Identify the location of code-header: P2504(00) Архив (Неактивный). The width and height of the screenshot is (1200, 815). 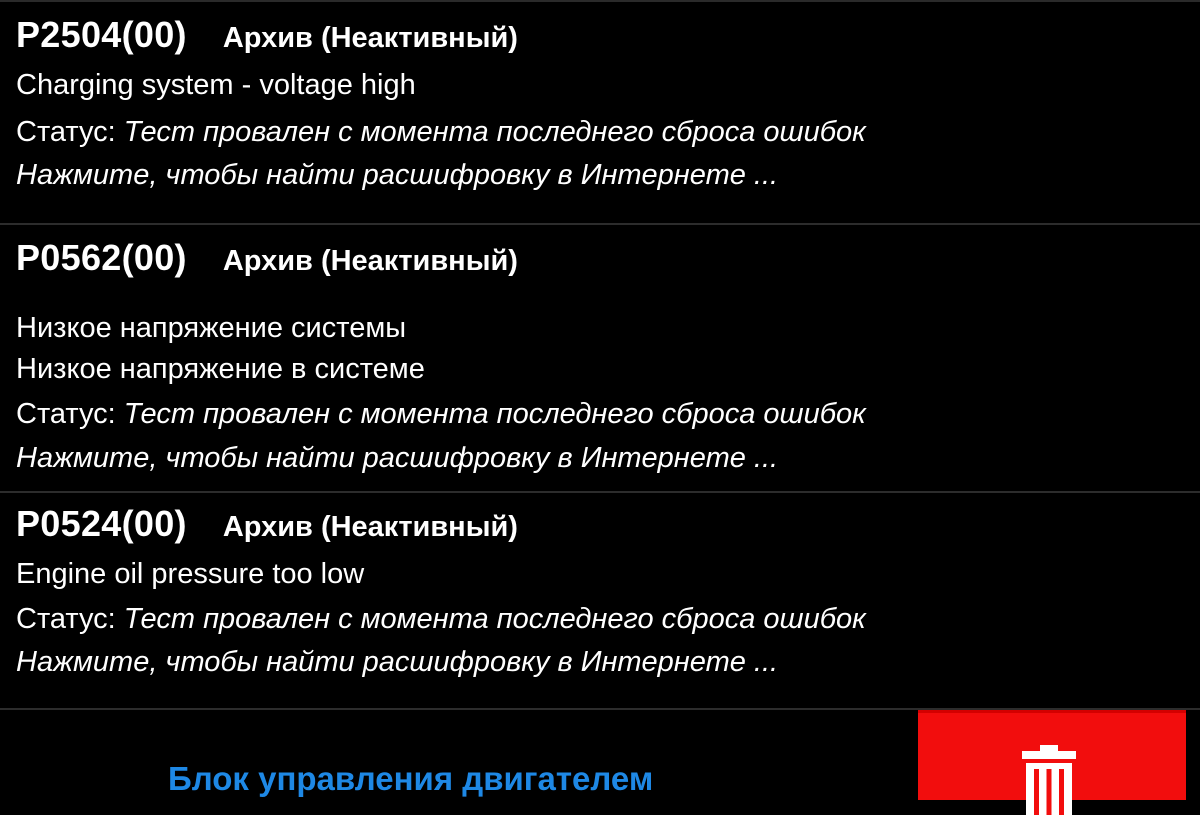
(608, 32).